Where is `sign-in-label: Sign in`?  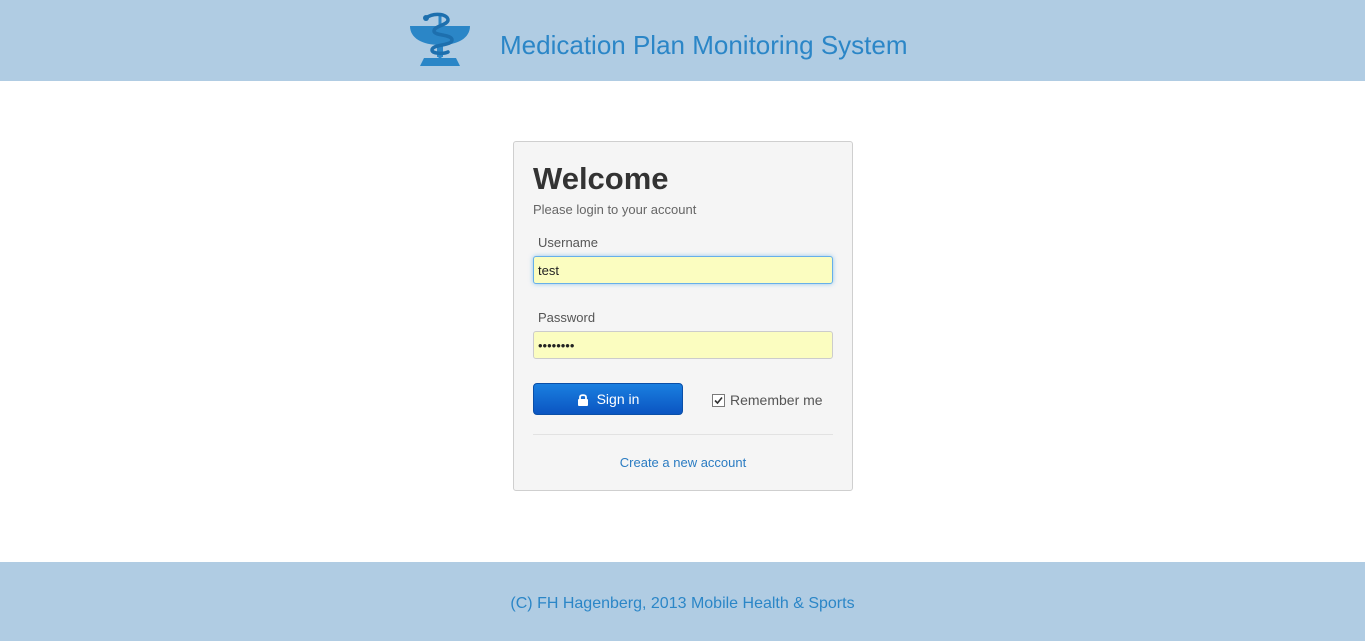
sign-in-label: Sign in is located at coordinates (618, 399).